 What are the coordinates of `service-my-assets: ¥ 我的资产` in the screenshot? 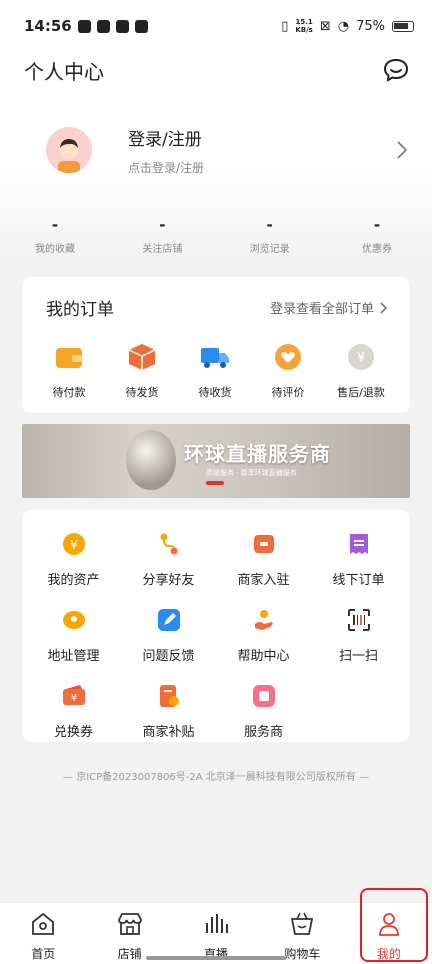 It's located at (73, 560).